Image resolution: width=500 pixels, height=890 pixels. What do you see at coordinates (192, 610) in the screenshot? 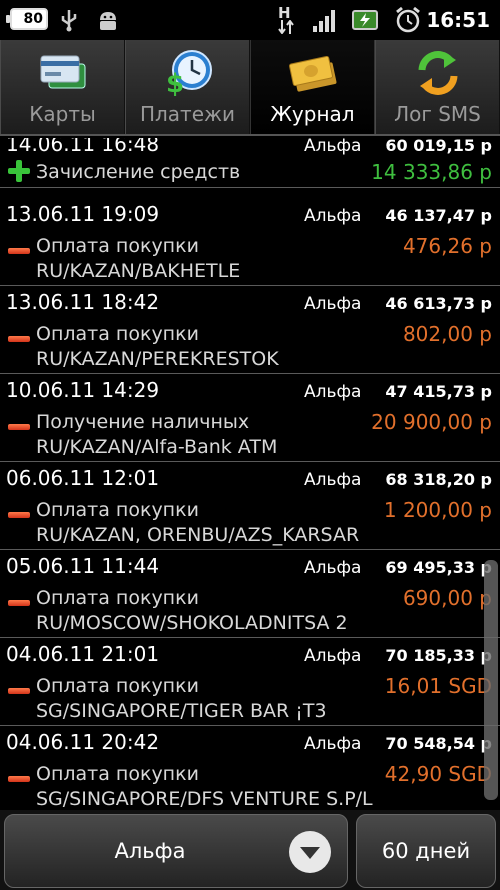
I see `transaction-description: Оплата покупки RU/MOSCOW/SHOKOLADNITSA 2` at bounding box center [192, 610].